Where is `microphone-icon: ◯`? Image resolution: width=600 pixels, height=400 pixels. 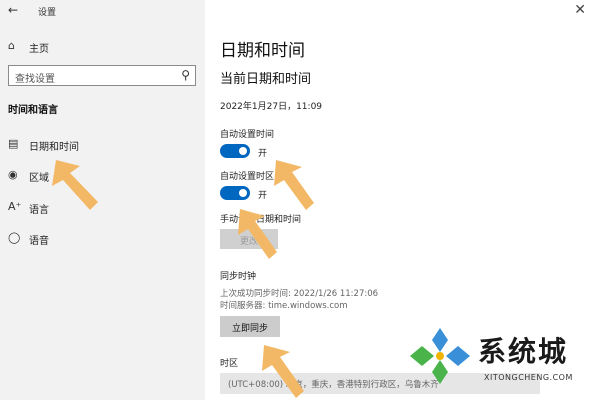
microphone-icon: ◯ is located at coordinates (14, 237).